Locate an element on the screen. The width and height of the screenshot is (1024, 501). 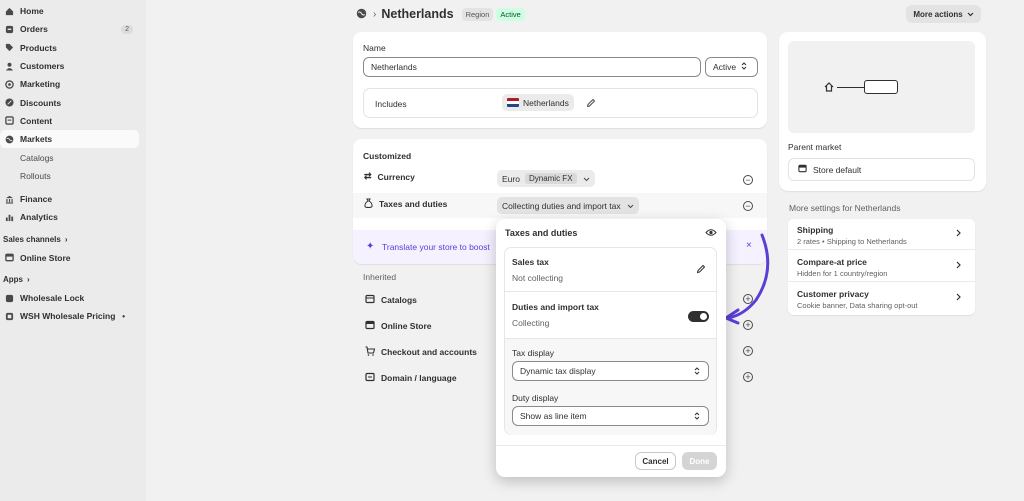
remove-taxes-button: − is located at coordinates (748, 206).